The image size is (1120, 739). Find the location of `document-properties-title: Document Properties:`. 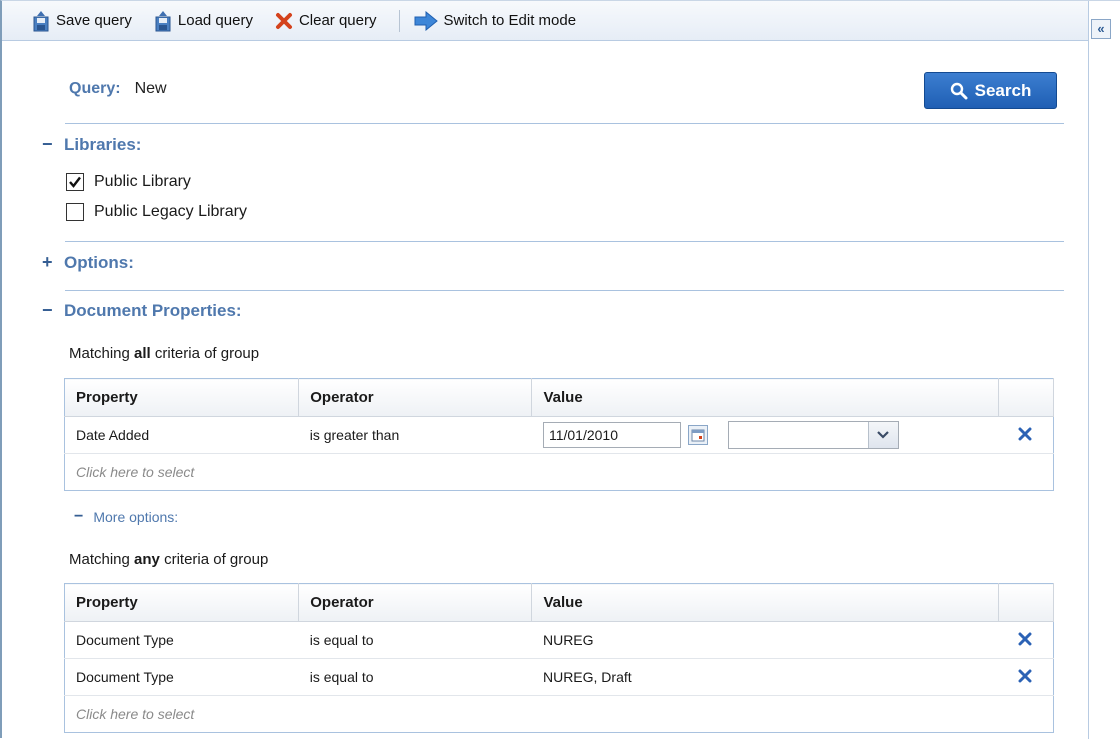

document-properties-title: Document Properties: is located at coordinates (153, 310).